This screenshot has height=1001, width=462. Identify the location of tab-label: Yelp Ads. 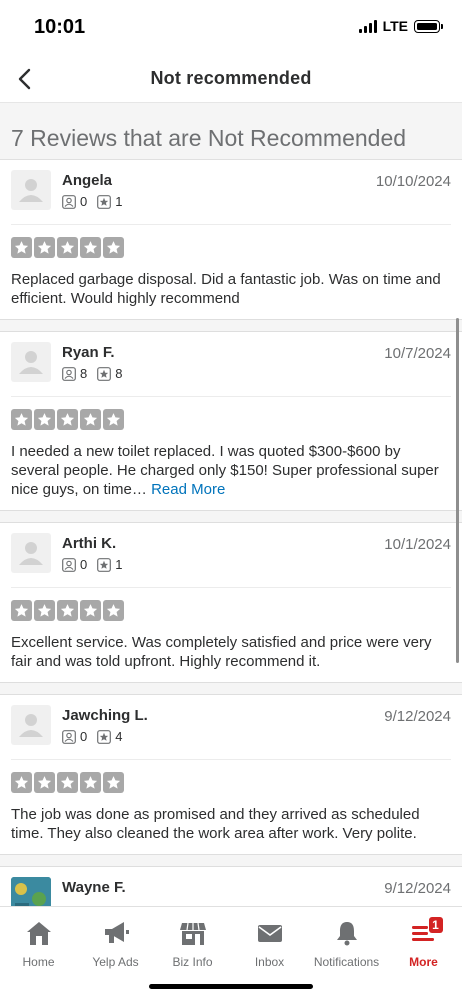
(115, 962).